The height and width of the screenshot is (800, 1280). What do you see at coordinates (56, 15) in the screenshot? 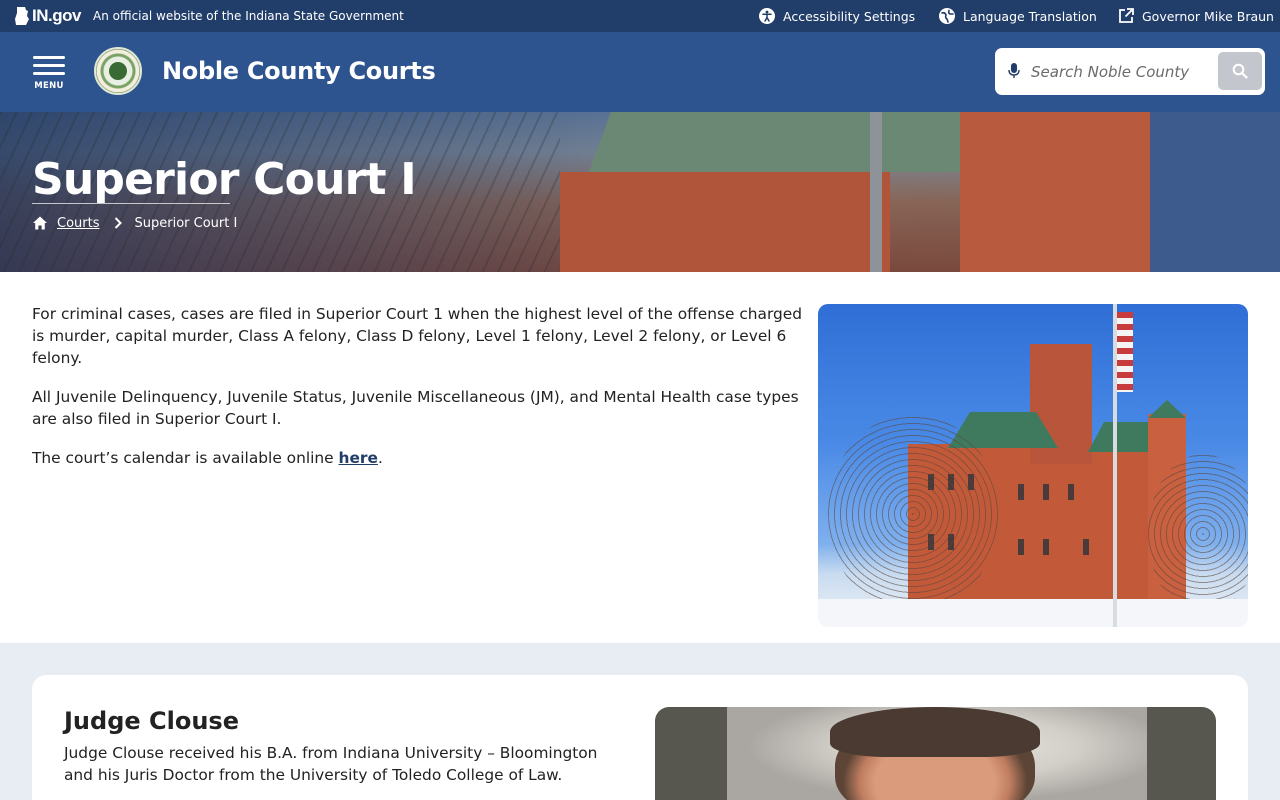
I see `ingov-logo-text: IN.gov` at bounding box center [56, 15].